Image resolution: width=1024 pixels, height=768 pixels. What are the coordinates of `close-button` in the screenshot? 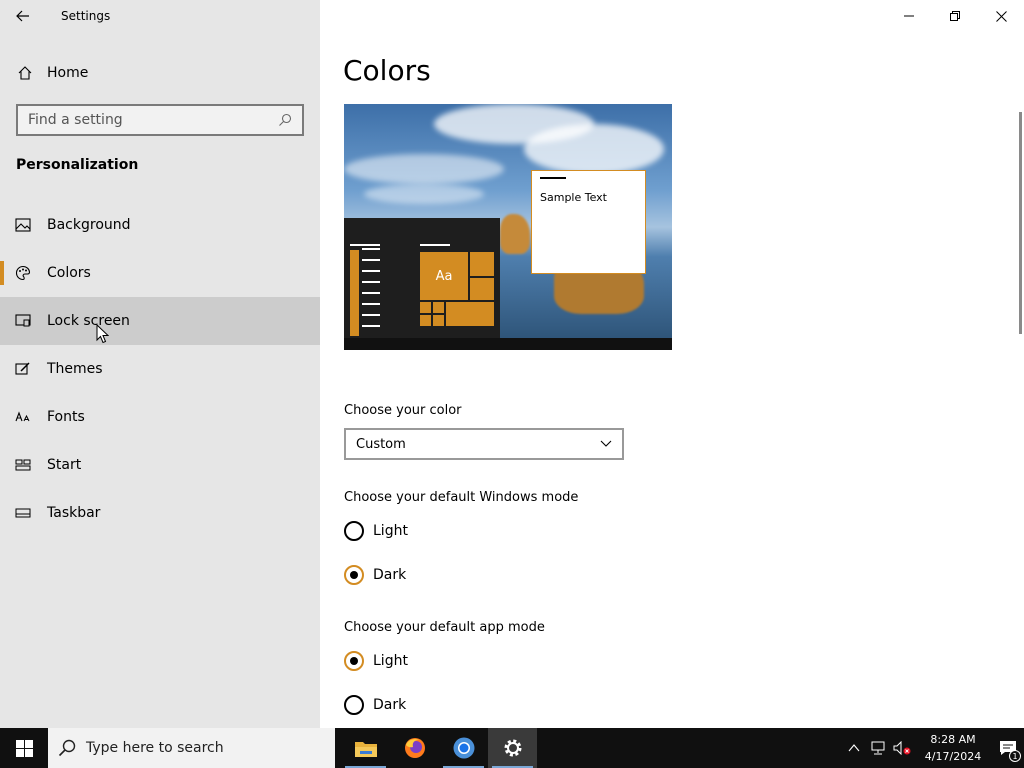 It's located at (1001, 16).